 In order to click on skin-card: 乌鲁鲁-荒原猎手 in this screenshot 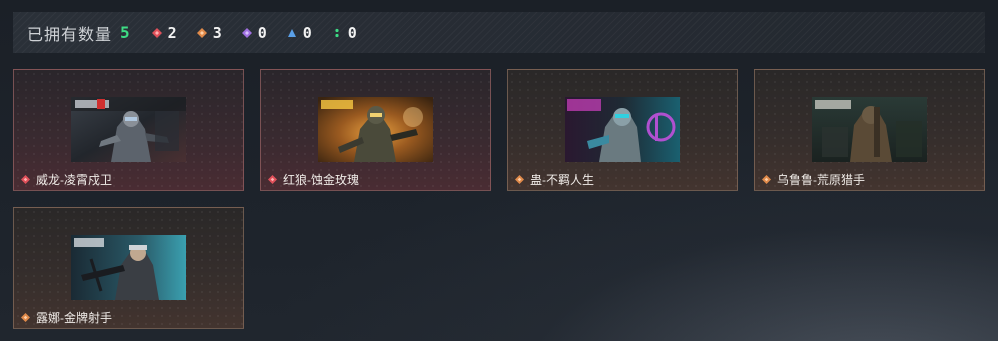, I will do `click(869, 130)`.